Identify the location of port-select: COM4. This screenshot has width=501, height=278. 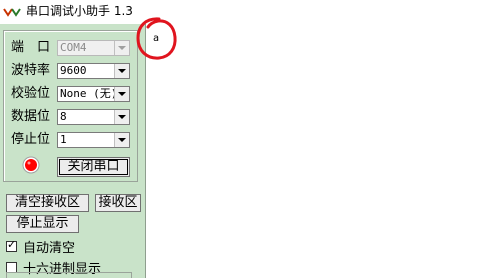
(93, 48).